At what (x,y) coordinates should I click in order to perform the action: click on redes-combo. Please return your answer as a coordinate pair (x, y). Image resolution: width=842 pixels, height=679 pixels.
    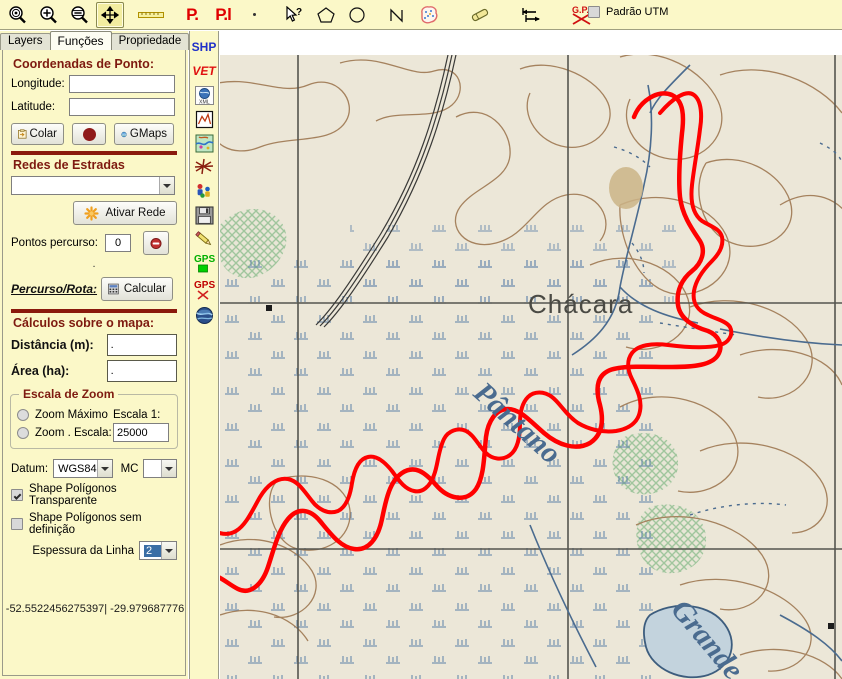
    Looking at the image, I should click on (93, 185).